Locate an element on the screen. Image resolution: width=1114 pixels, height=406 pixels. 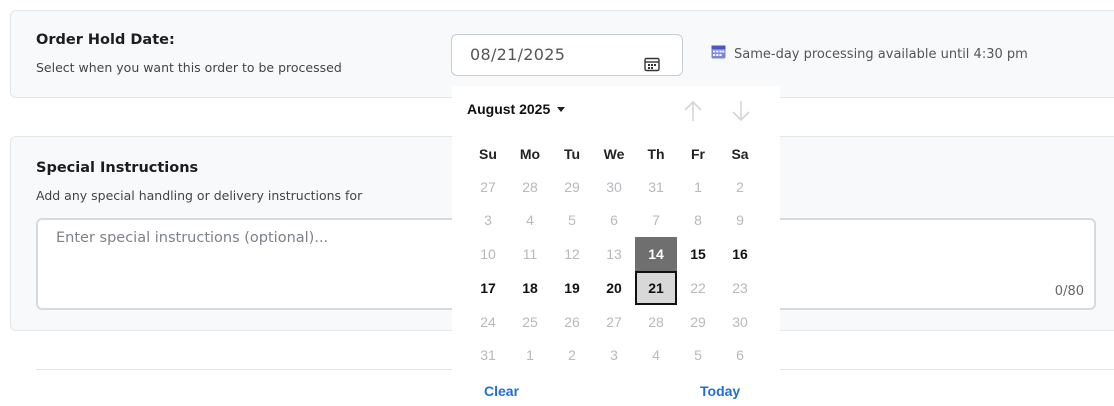
month-year-selector: August 2025 is located at coordinates (516, 109).